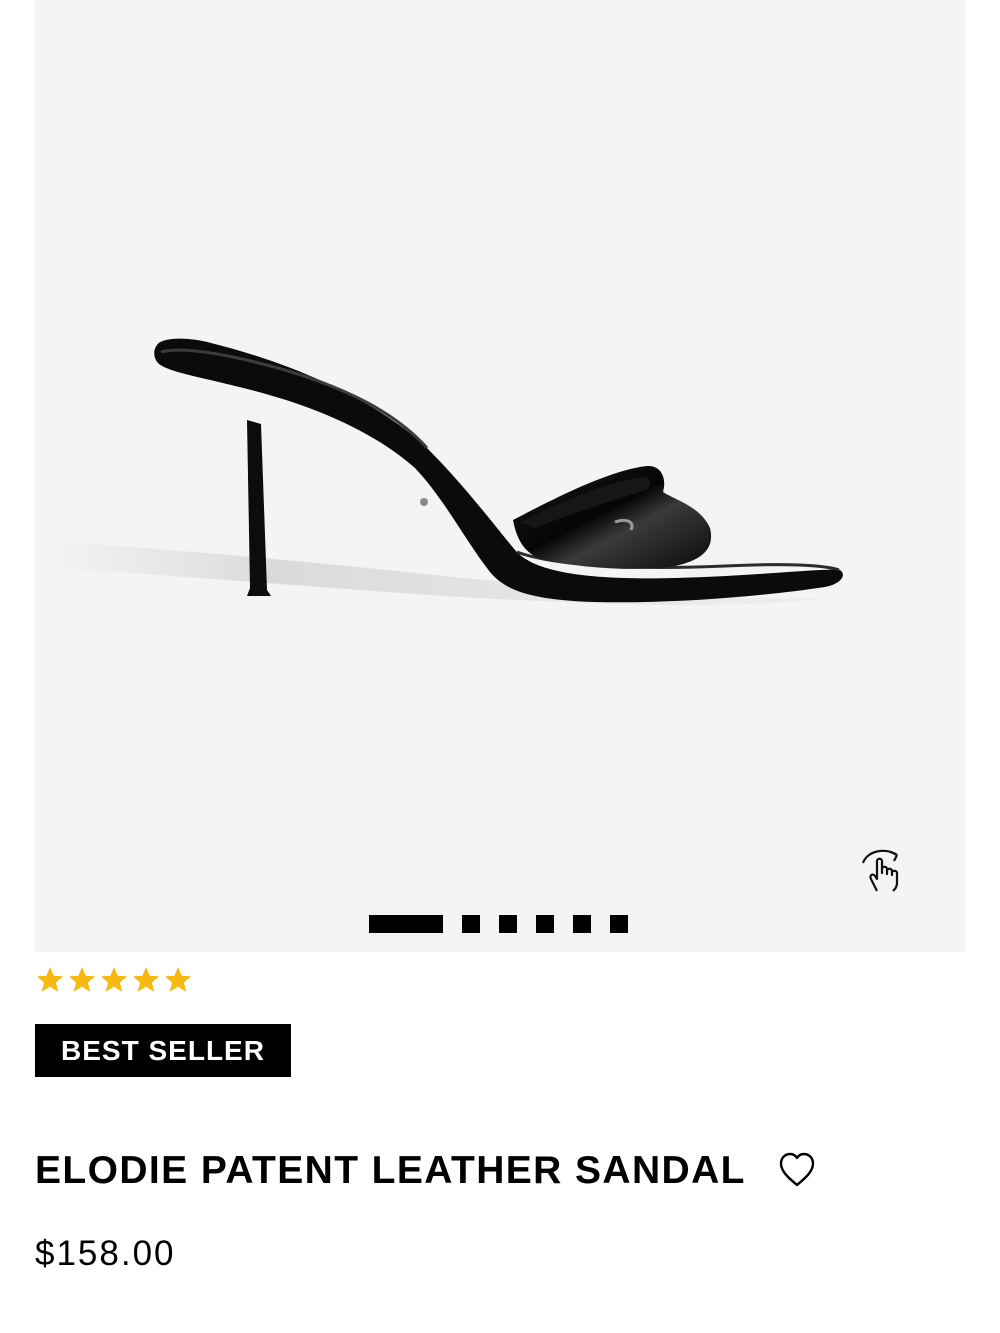 Image resolution: width=1000 pixels, height=1333 pixels. What do you see at coordinates (390, 1170) in the screenshot?
I see `product-title: ELODIE PATENT LEATHER SANDAL` at bounding box center [390, 1170].